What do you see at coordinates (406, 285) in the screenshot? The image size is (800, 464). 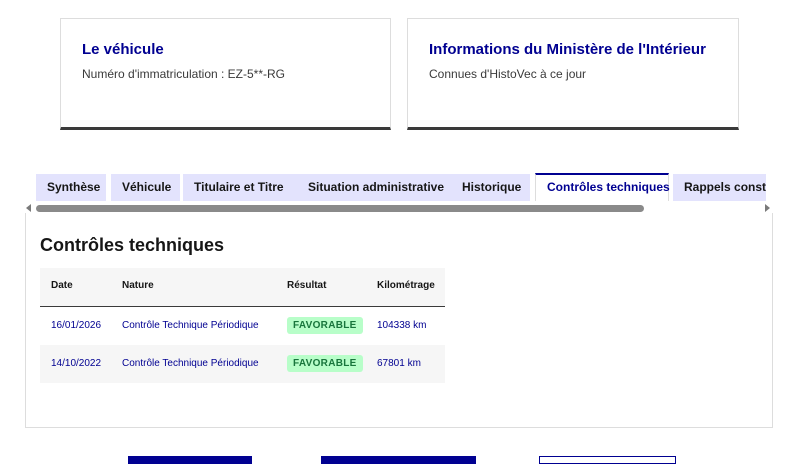 I see `column-header-mileage: Kilométrage` at bounding box center [406, 285].